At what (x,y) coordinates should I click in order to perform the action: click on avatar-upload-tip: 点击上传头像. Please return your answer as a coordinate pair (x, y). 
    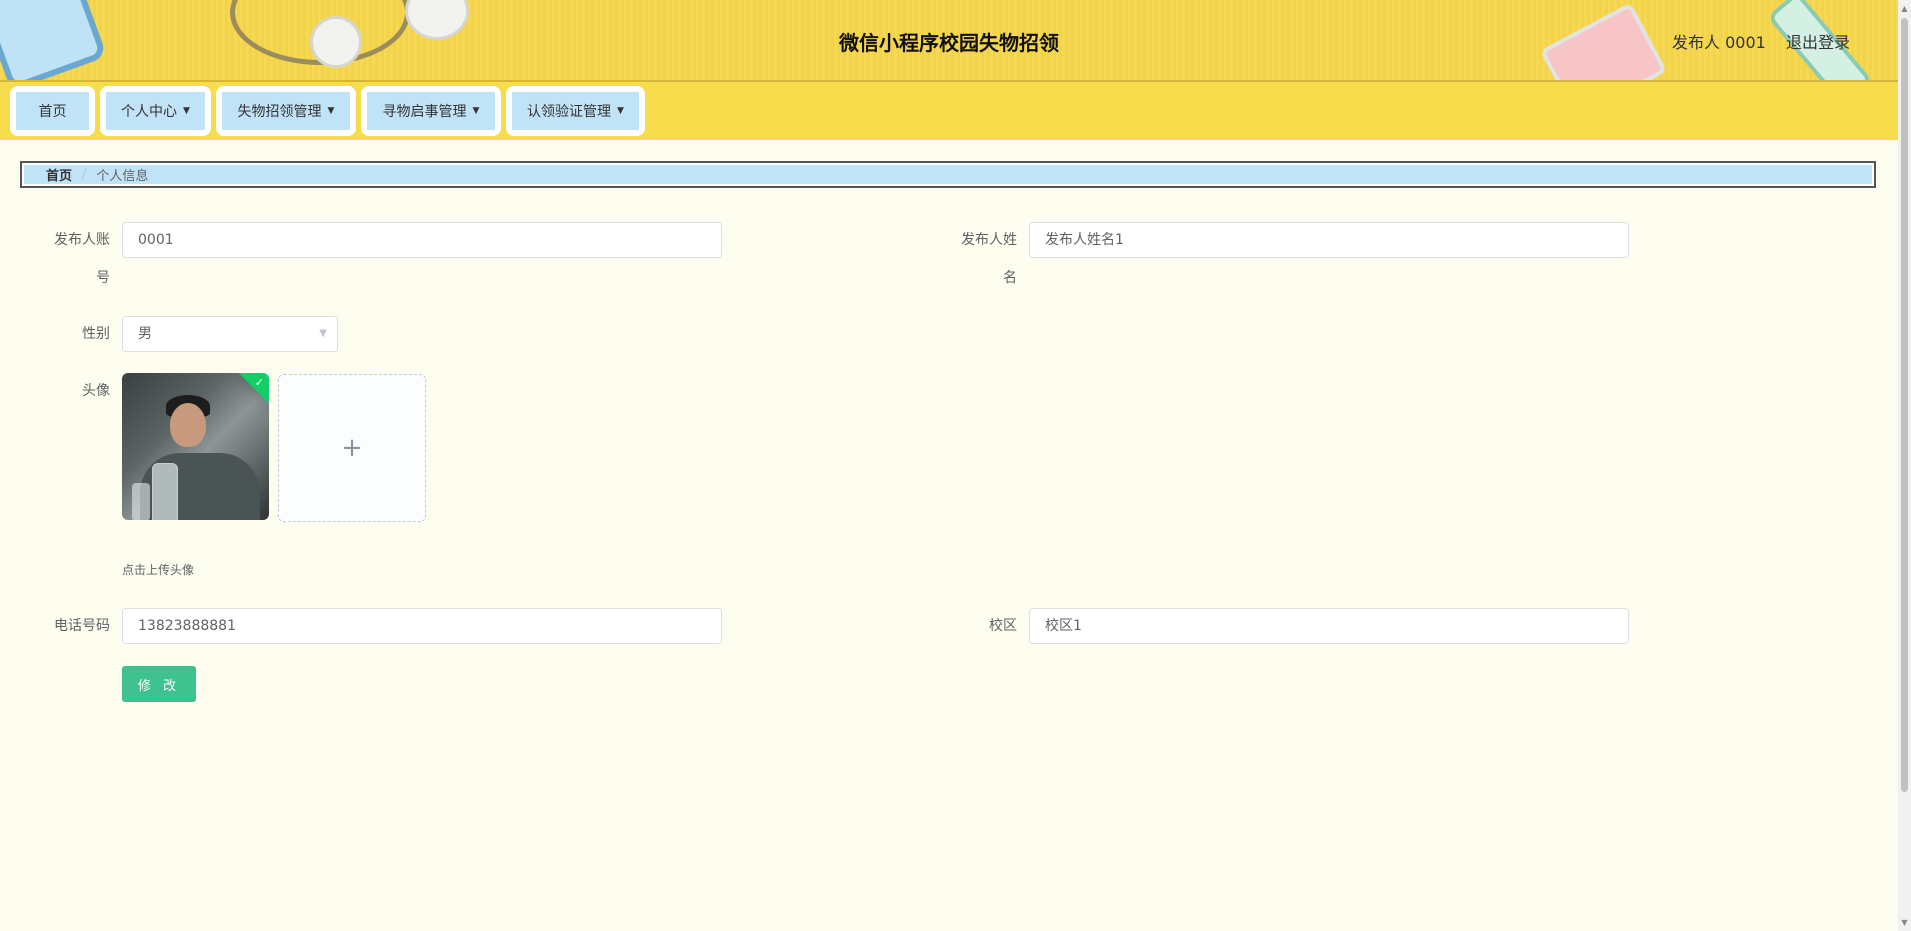
    Looking at the image, I should click on (158, 570).